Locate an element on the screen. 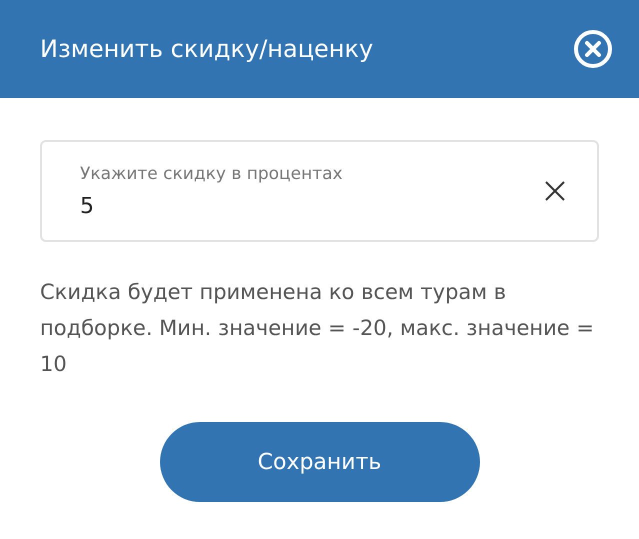 Image resolution: width=639 pixels, height=539 pixels. field-value: 5 is located at coordinates (87, 206).